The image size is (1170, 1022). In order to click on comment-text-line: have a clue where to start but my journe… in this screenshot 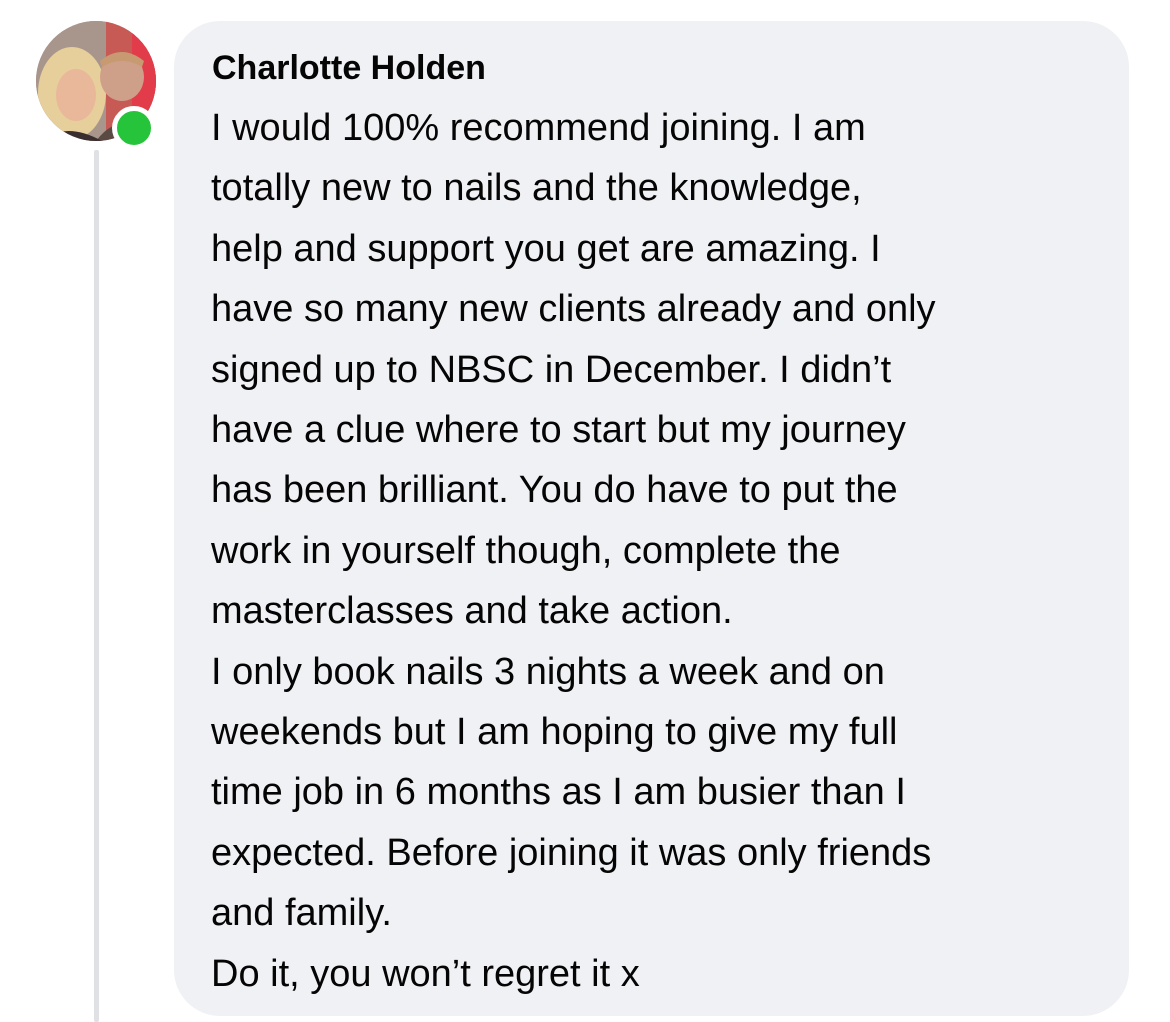, I will do `click(558, 430)`.